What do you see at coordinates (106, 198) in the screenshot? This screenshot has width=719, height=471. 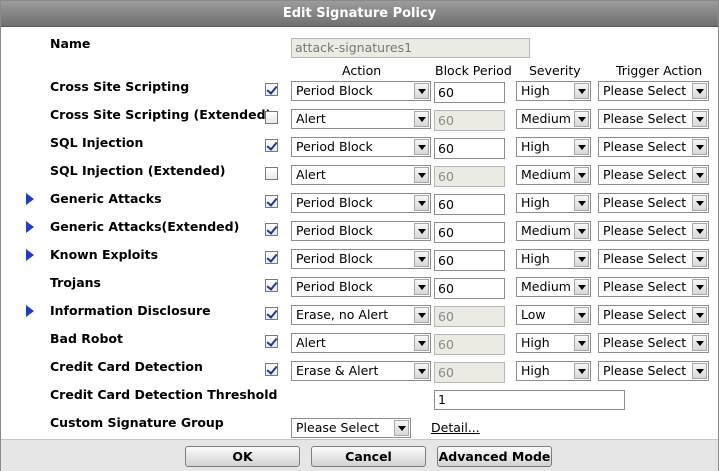 I see `signature-label-generic-attacks: Generic Attacks` at bounding box center [106, 198].